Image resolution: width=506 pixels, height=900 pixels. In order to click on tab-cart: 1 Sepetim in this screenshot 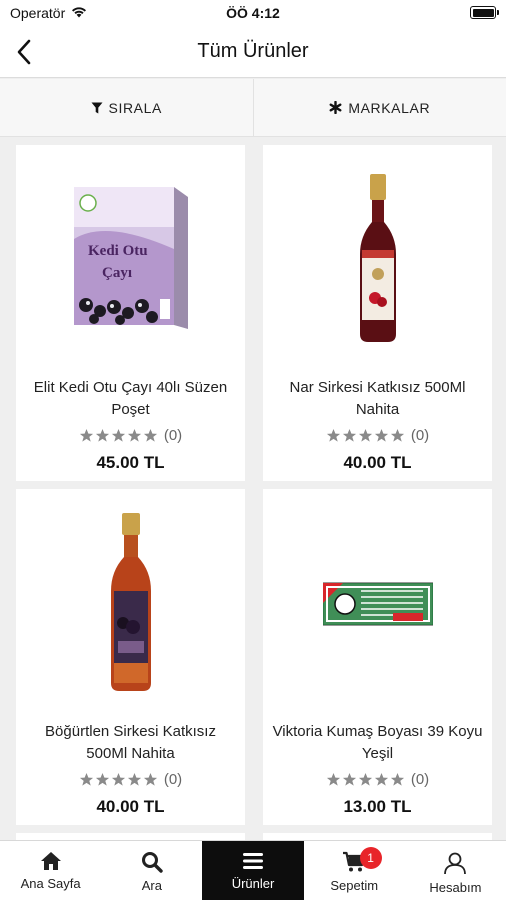, I will do `click(354, 870)`.